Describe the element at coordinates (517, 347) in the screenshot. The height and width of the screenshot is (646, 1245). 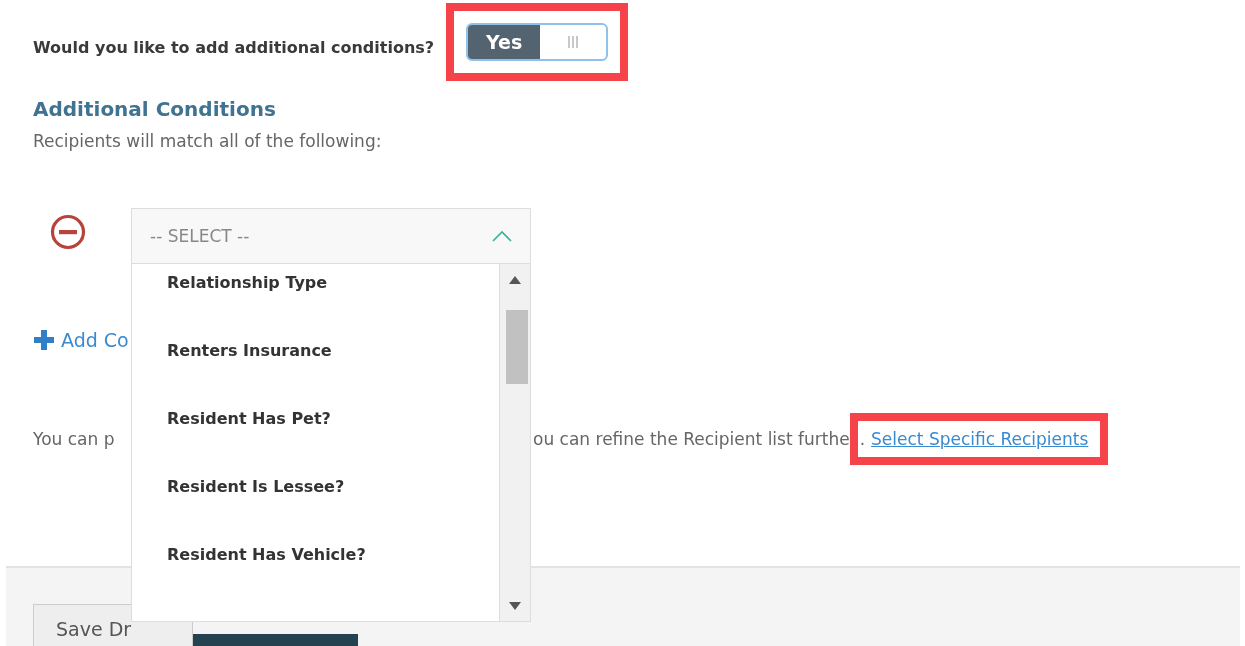
I see `scroll-thumb` at that location.